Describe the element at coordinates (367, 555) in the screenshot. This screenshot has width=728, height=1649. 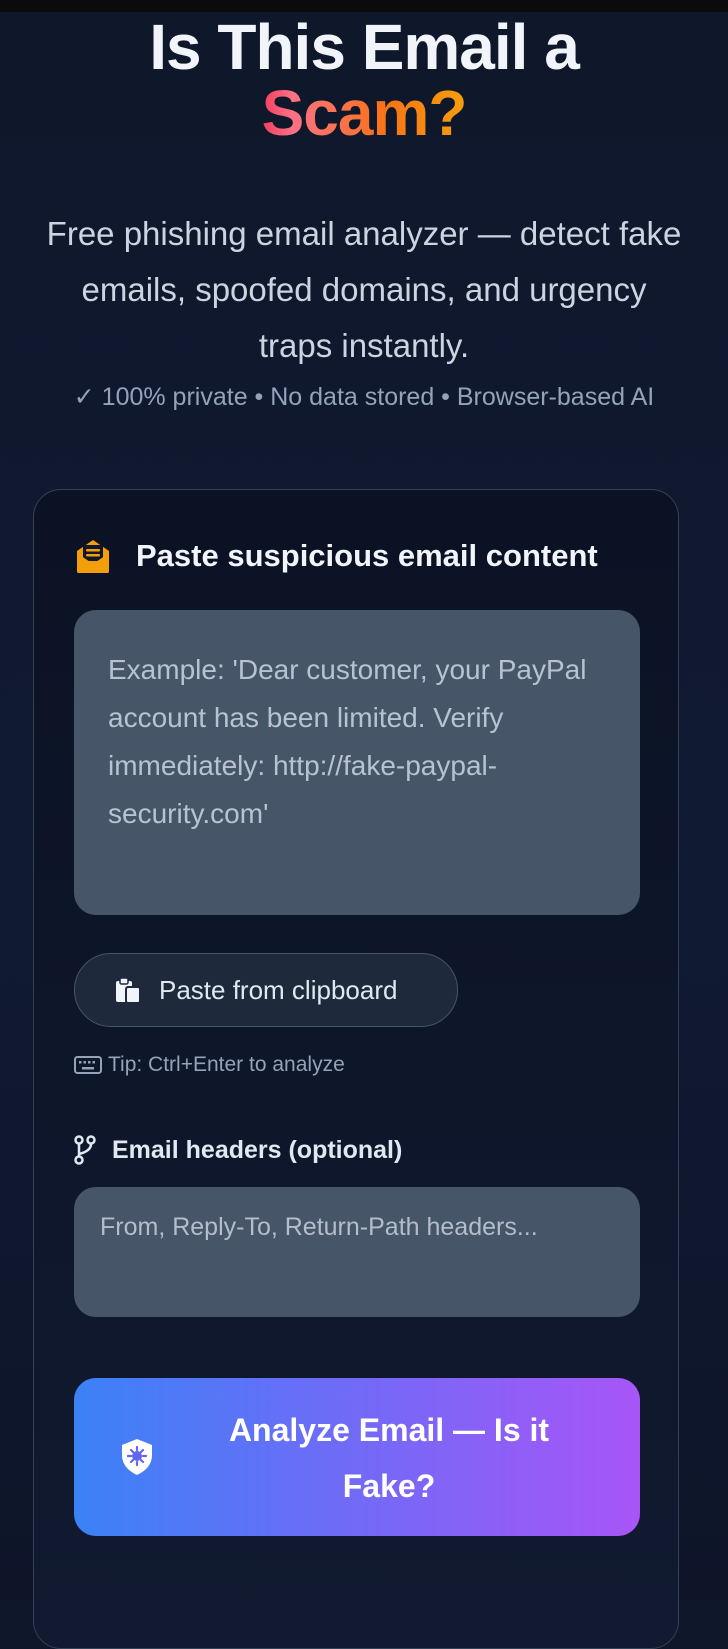
I see `card-heading: Paste suspicious email content` at that location.